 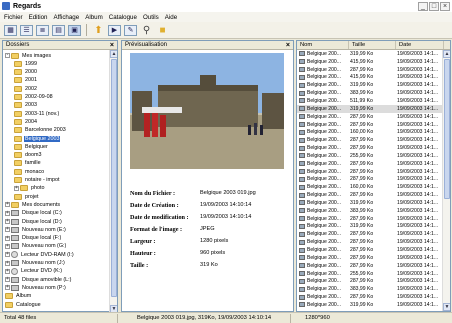 What do you see at coordinates (42, 30) in the screenshot?
I see `details-view-icon: ≣` at bounding box center [42, 30].